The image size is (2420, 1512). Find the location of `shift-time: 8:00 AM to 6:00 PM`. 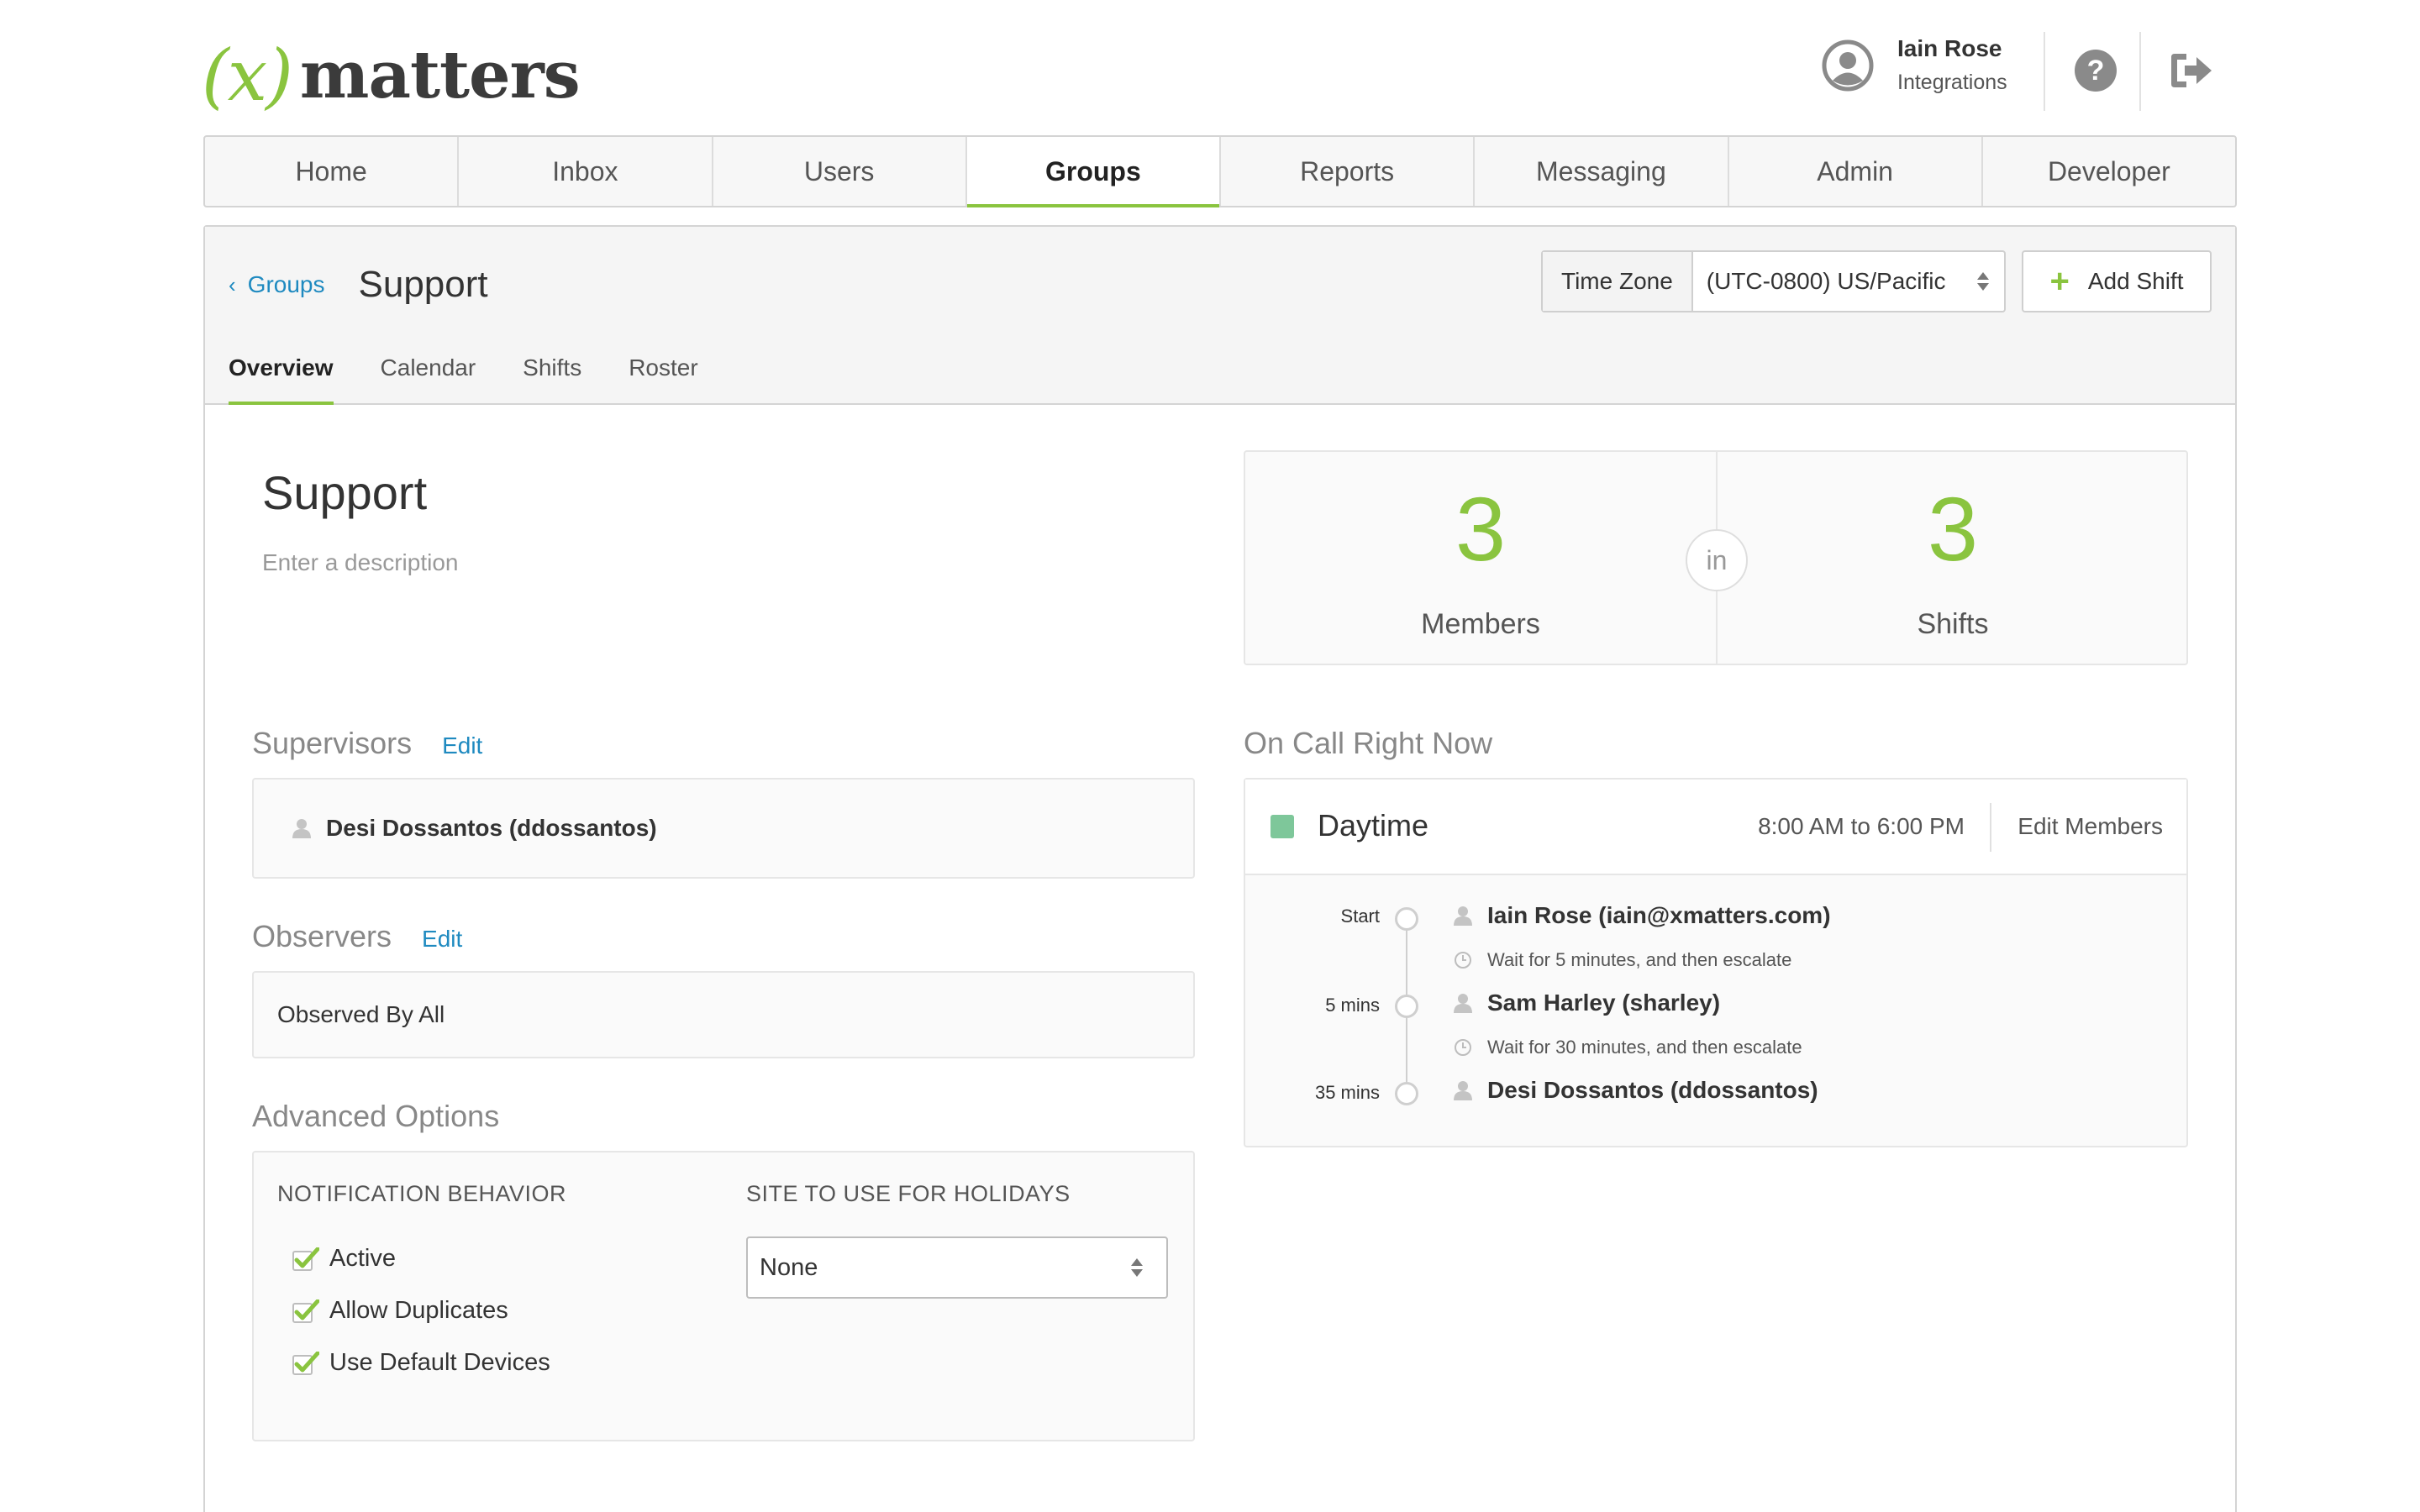

shift-time: 8:00 AM to 6:00 PM is located at coordinates (1862, 826).